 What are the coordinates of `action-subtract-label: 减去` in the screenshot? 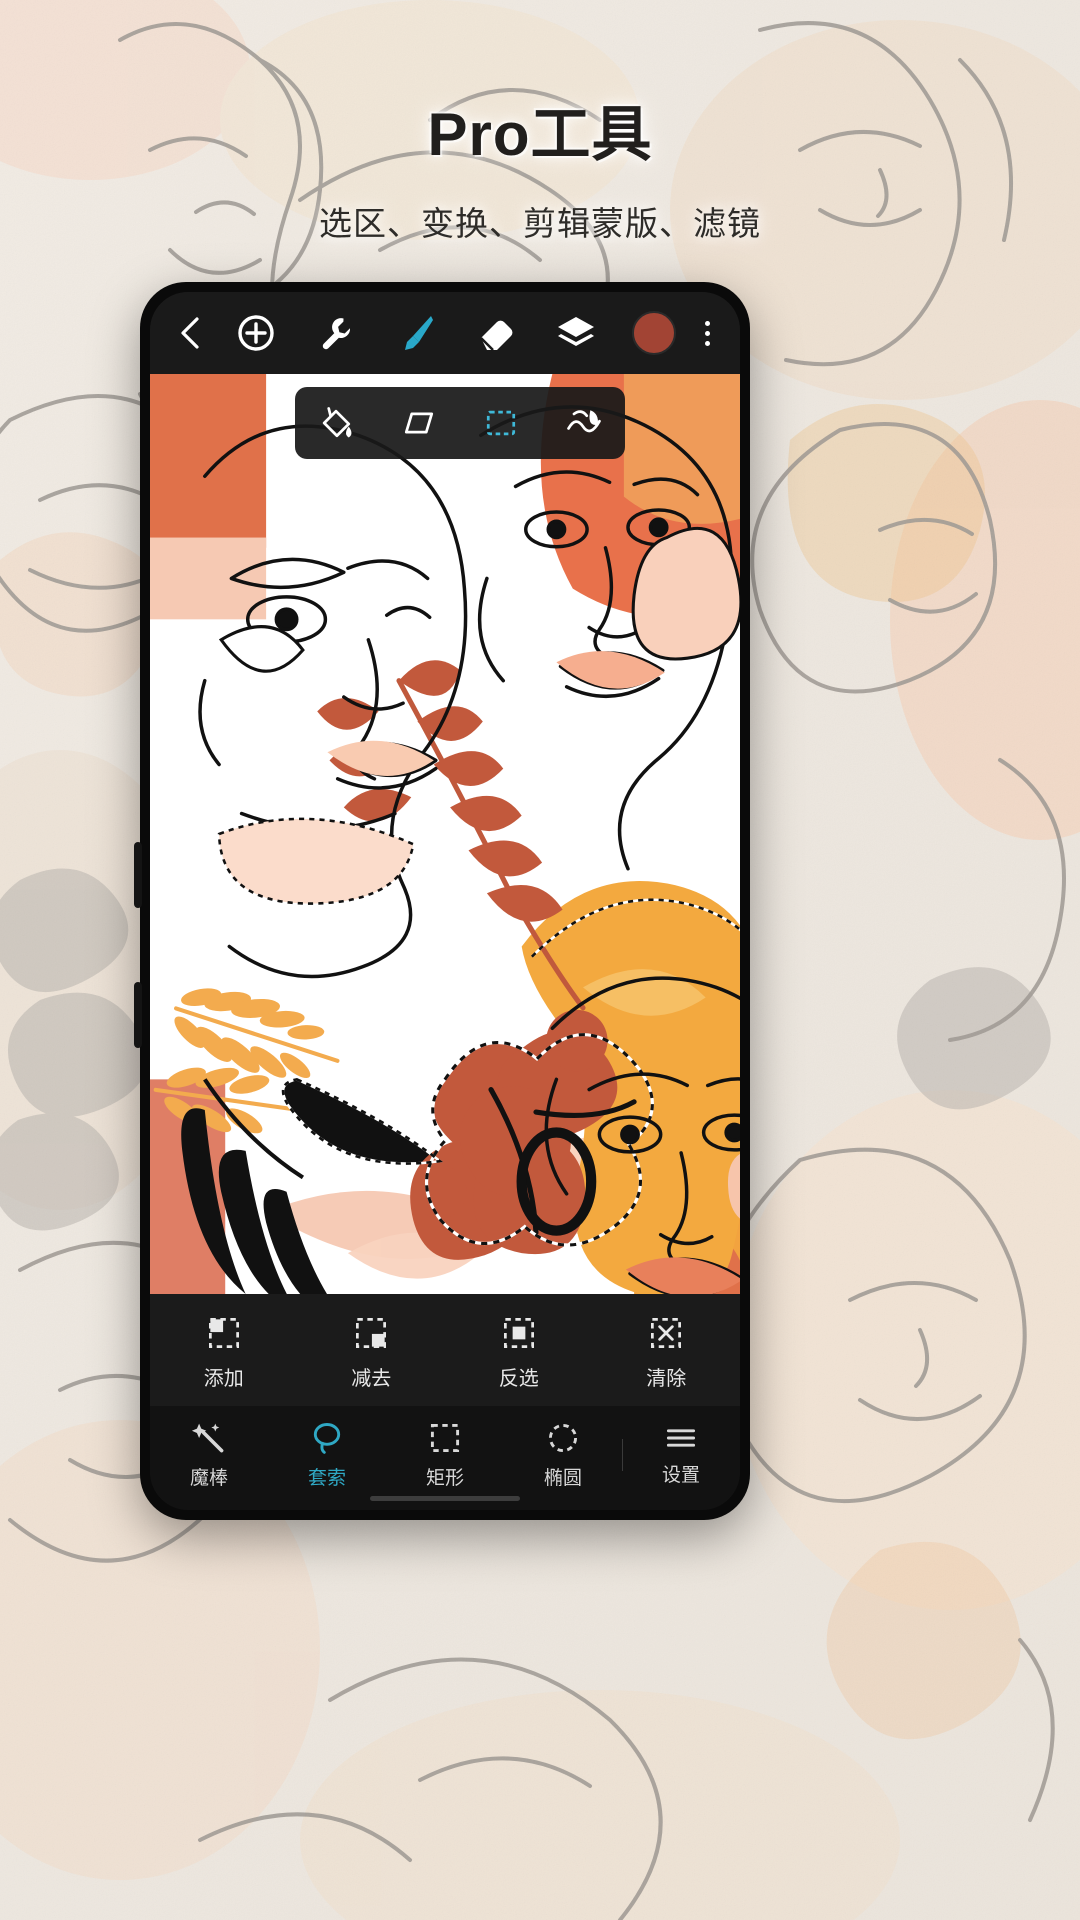 It's located at (371, 1379).